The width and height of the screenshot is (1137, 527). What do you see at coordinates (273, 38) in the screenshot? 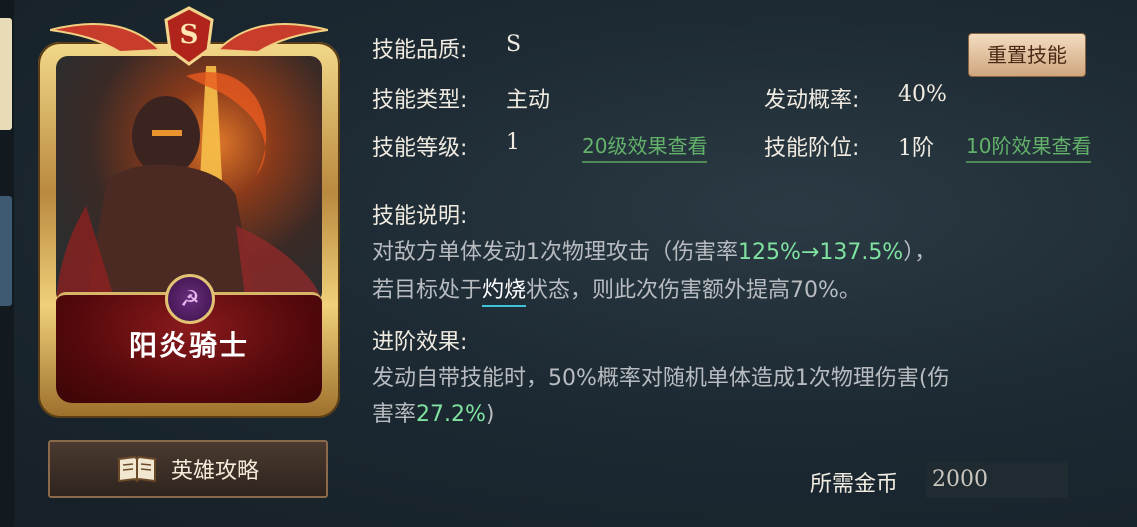
I see `right-wing-ornament` at bounding box center [273, 38].